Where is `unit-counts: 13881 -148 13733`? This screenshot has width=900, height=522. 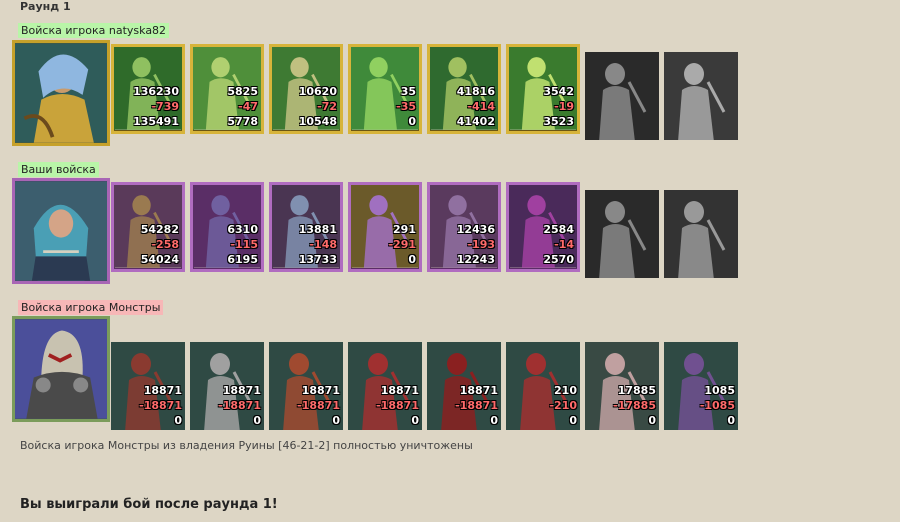
unit-counts: 13881 -148 13733 is located at coordinates (318, 244).